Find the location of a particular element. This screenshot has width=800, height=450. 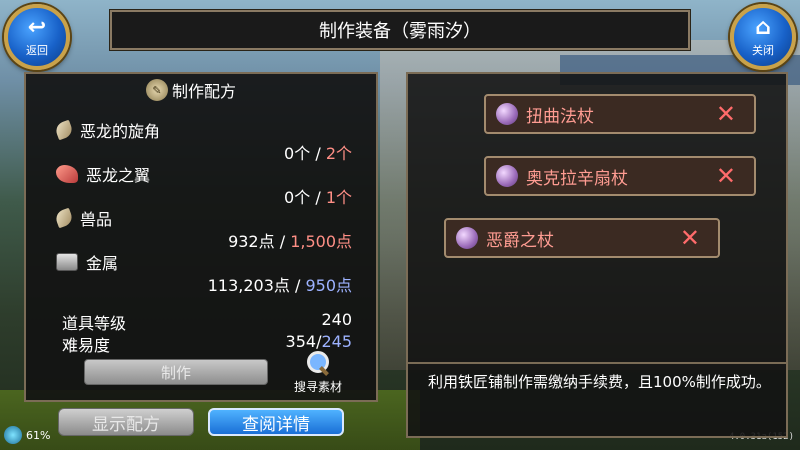

material-need: 1,500点 is located at coordinates (321, 241).